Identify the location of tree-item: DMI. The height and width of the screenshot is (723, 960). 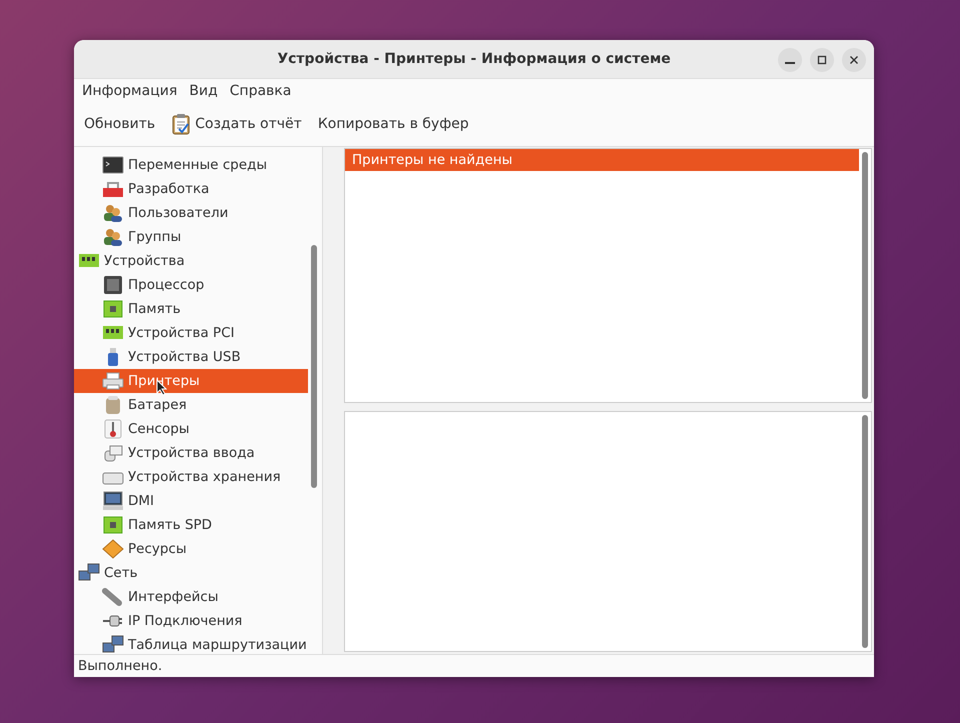
(191, 501).